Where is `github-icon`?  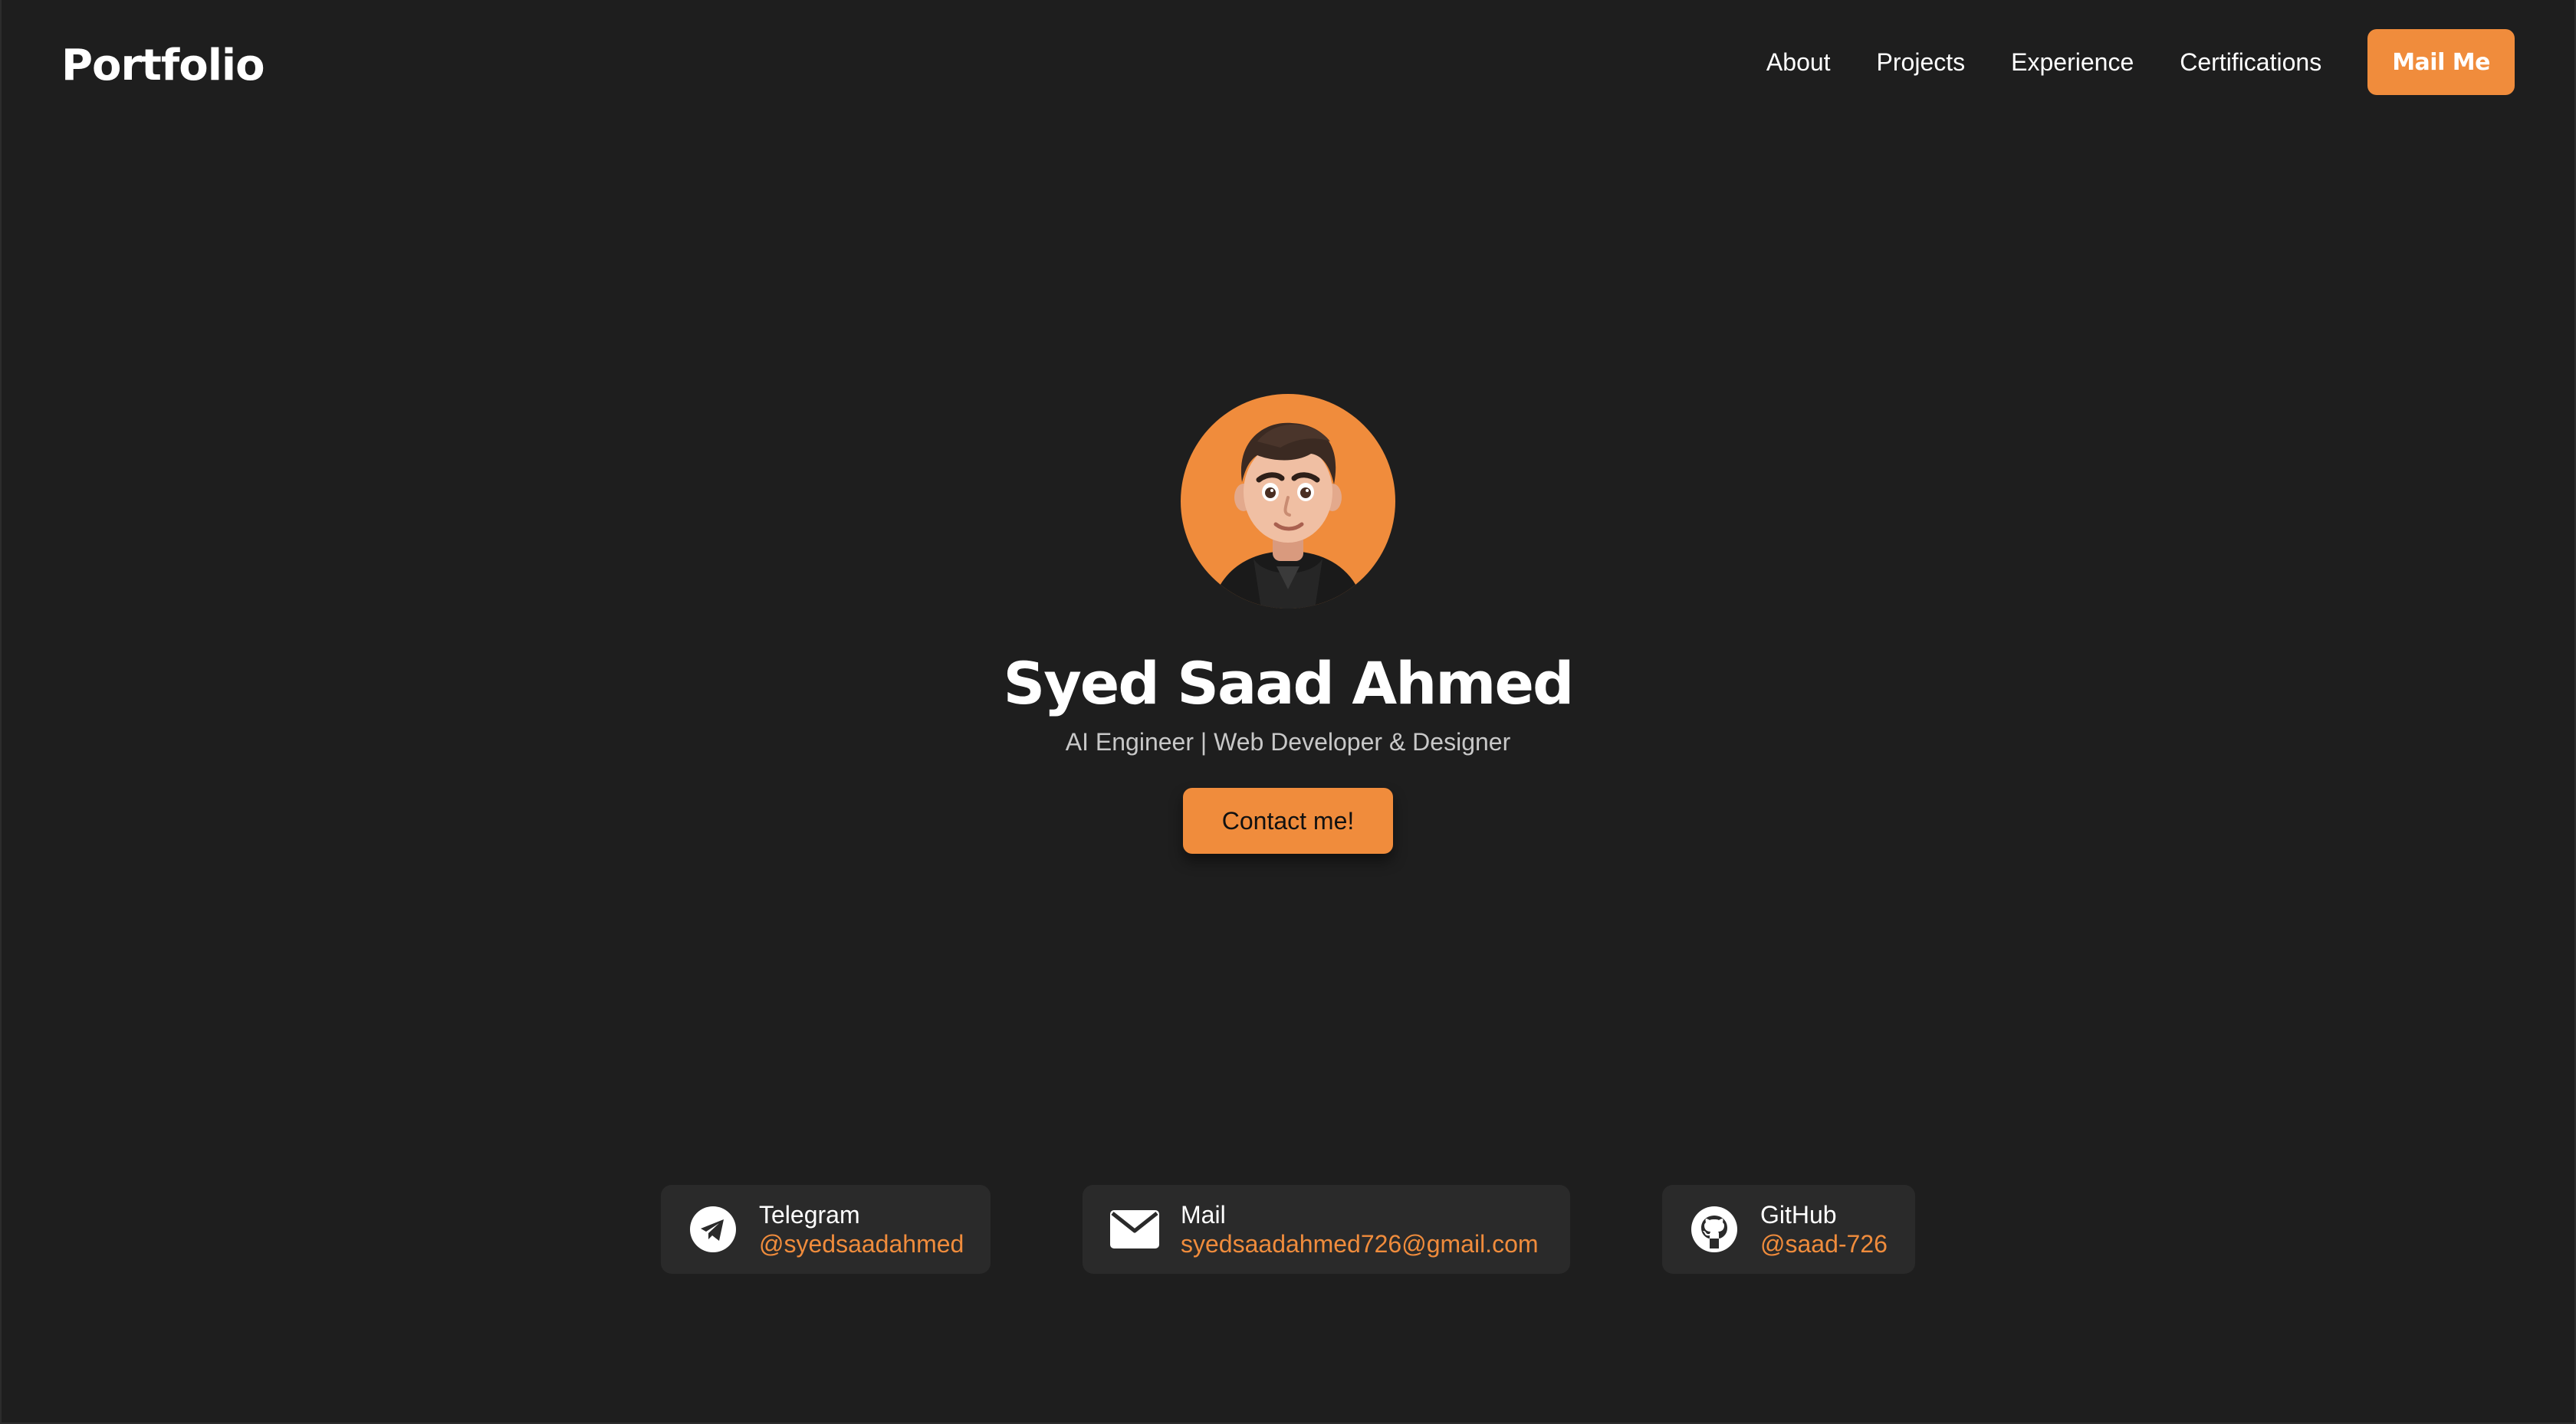 github-icon is located at coordinates (1715, 1229).